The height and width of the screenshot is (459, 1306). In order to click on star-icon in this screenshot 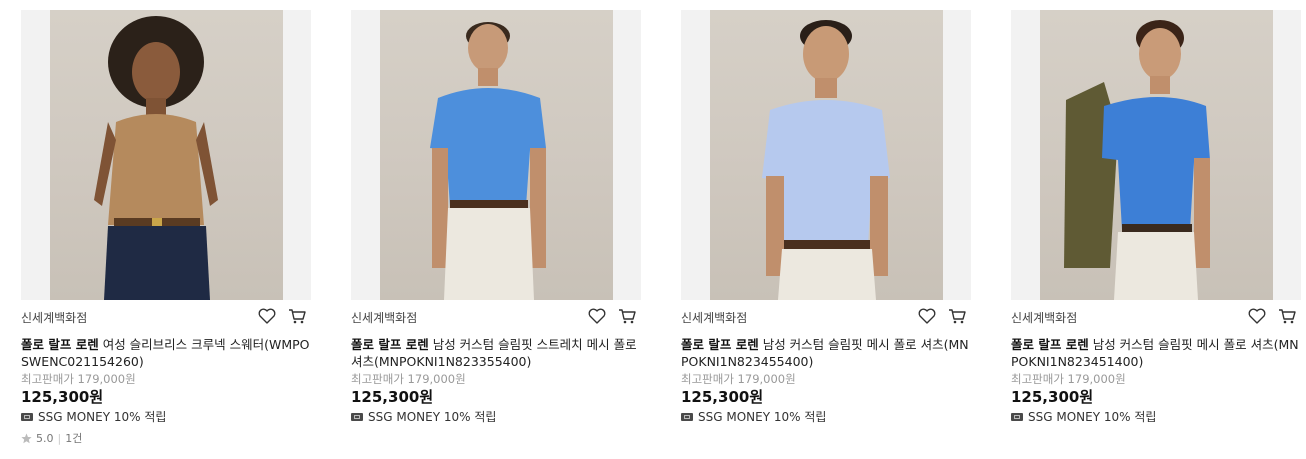, I will do `click(26, 438)`.